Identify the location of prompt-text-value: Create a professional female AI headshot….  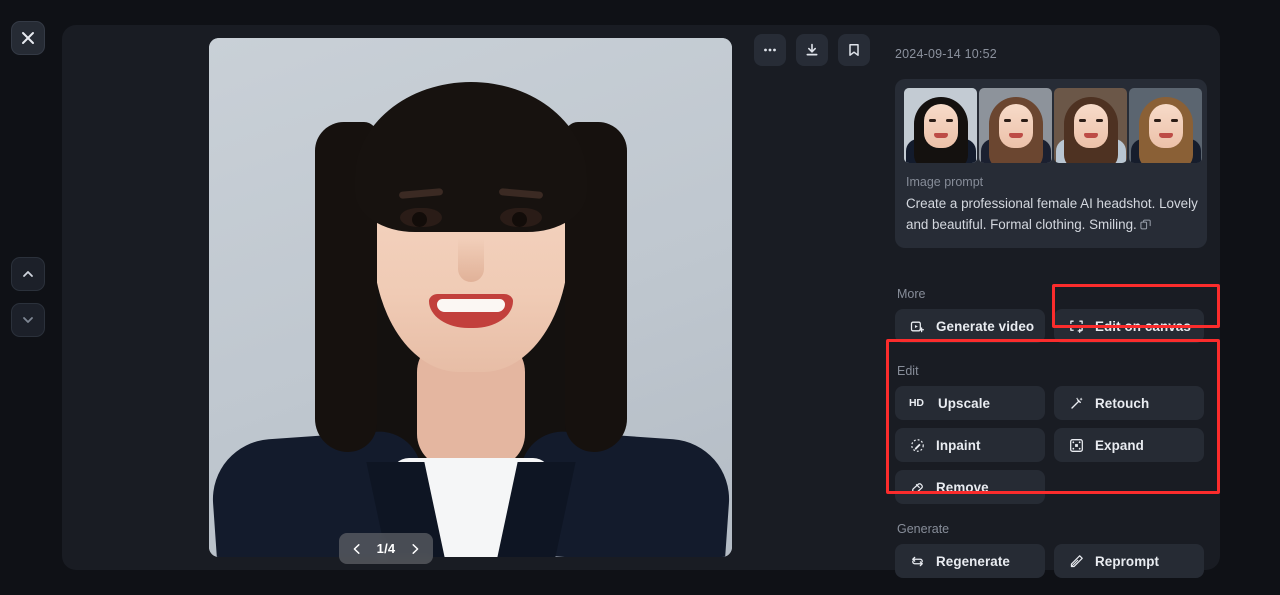
(1052, 214).